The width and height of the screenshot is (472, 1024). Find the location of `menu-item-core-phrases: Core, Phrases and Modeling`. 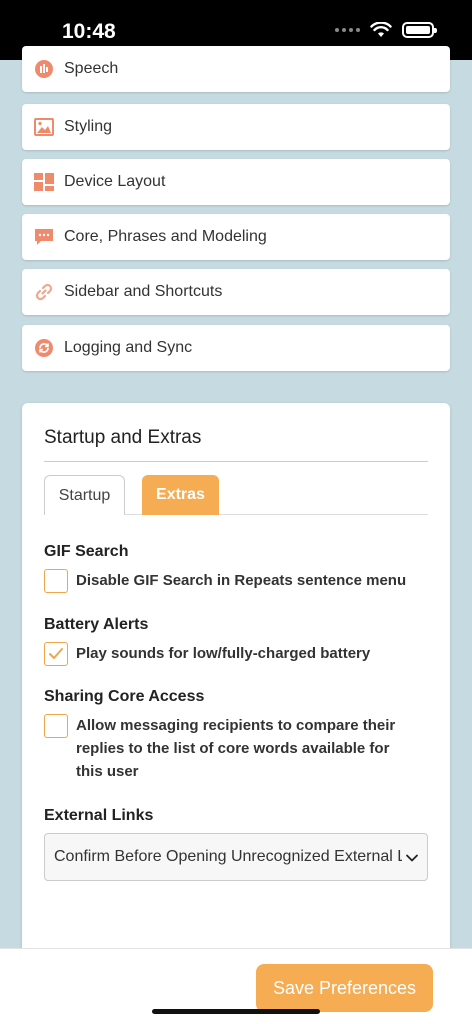

menu-item-core-phrases: Core, Phrases and Modeling is located at coordinates (236, 237).